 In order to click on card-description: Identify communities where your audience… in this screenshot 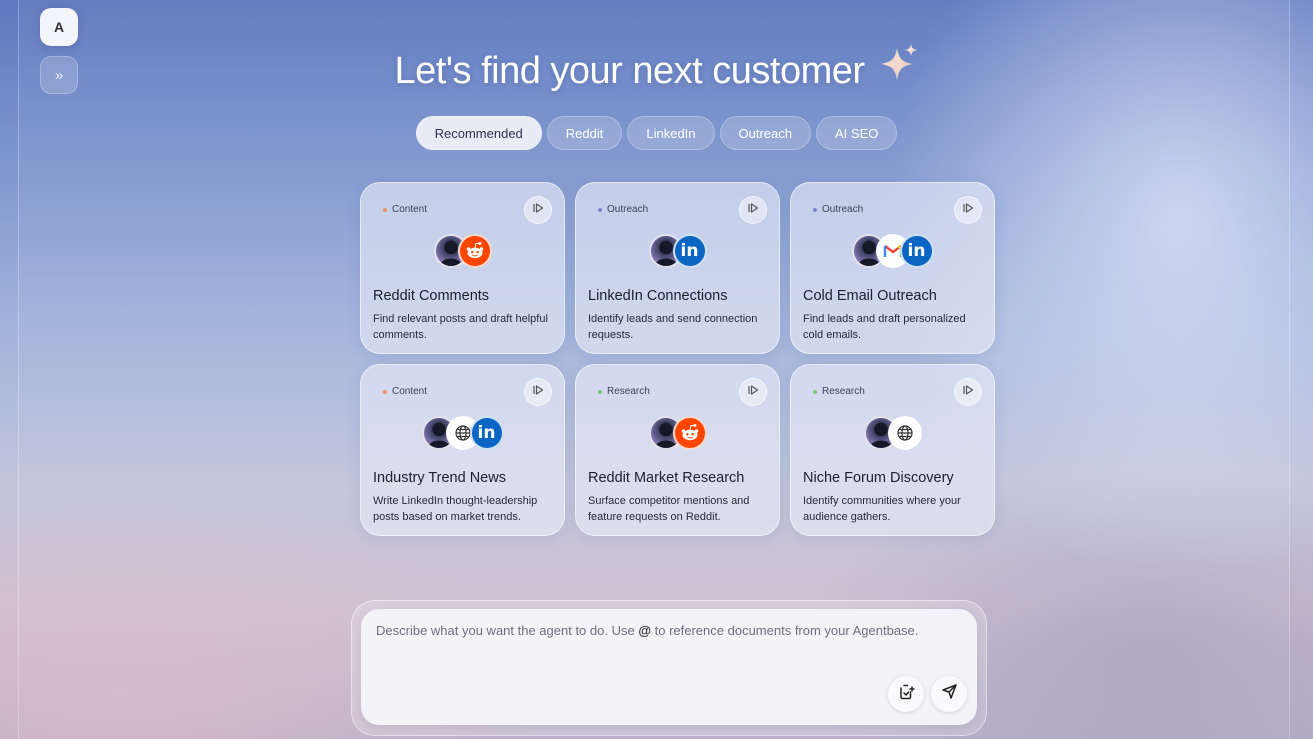, I will do `click(882, 509)`.